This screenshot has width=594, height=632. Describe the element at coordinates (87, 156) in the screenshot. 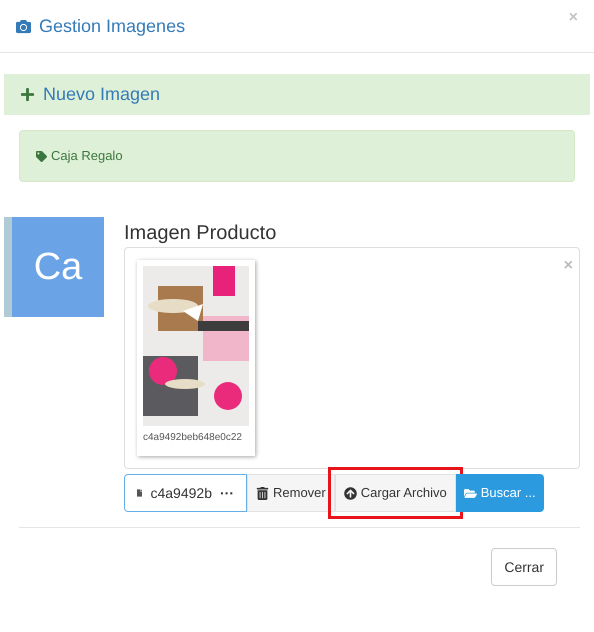

I see `alert-text: Caja Regalo` at that location.